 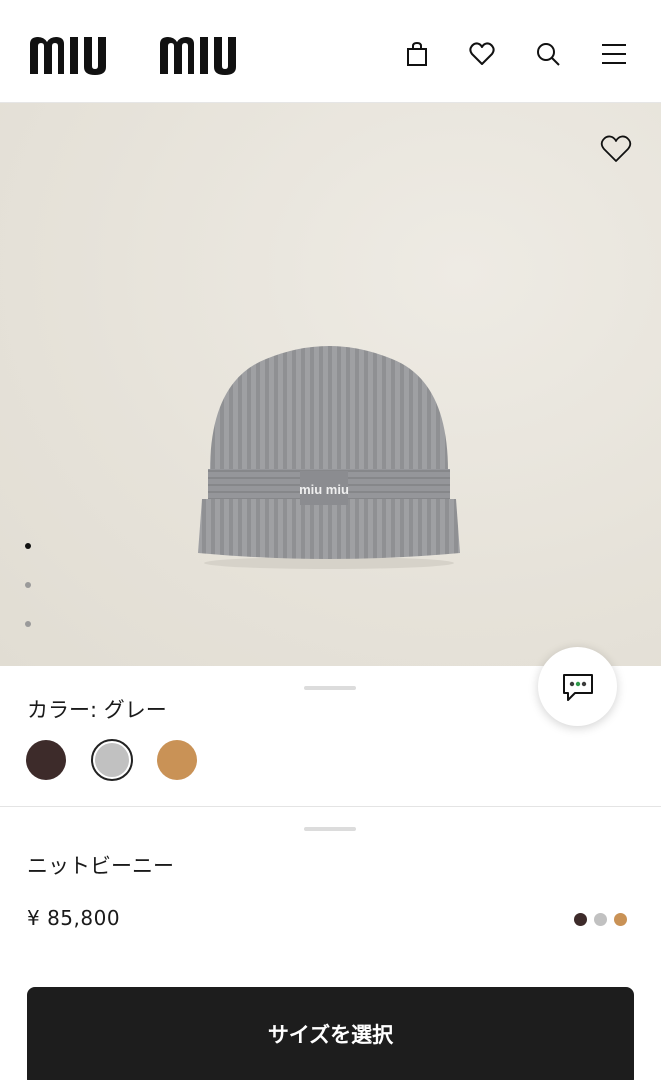 I want to click on color-dot-brown, so click(x=580, y=919).